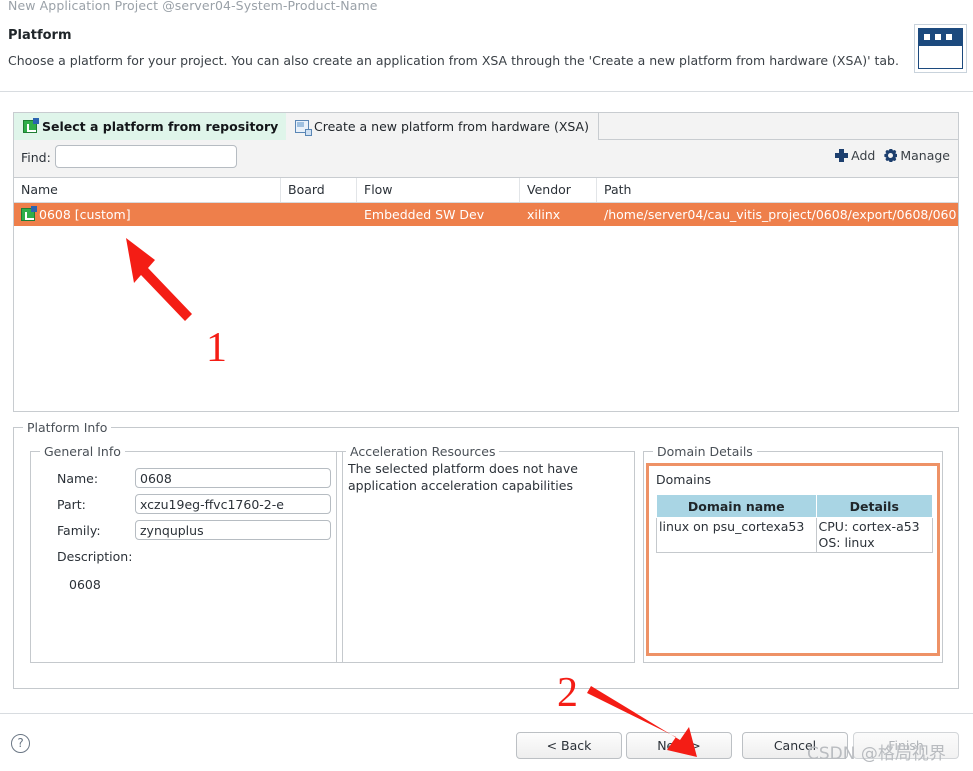  I want to click on repository-toolbar: Add Manage, so click(892, 155).